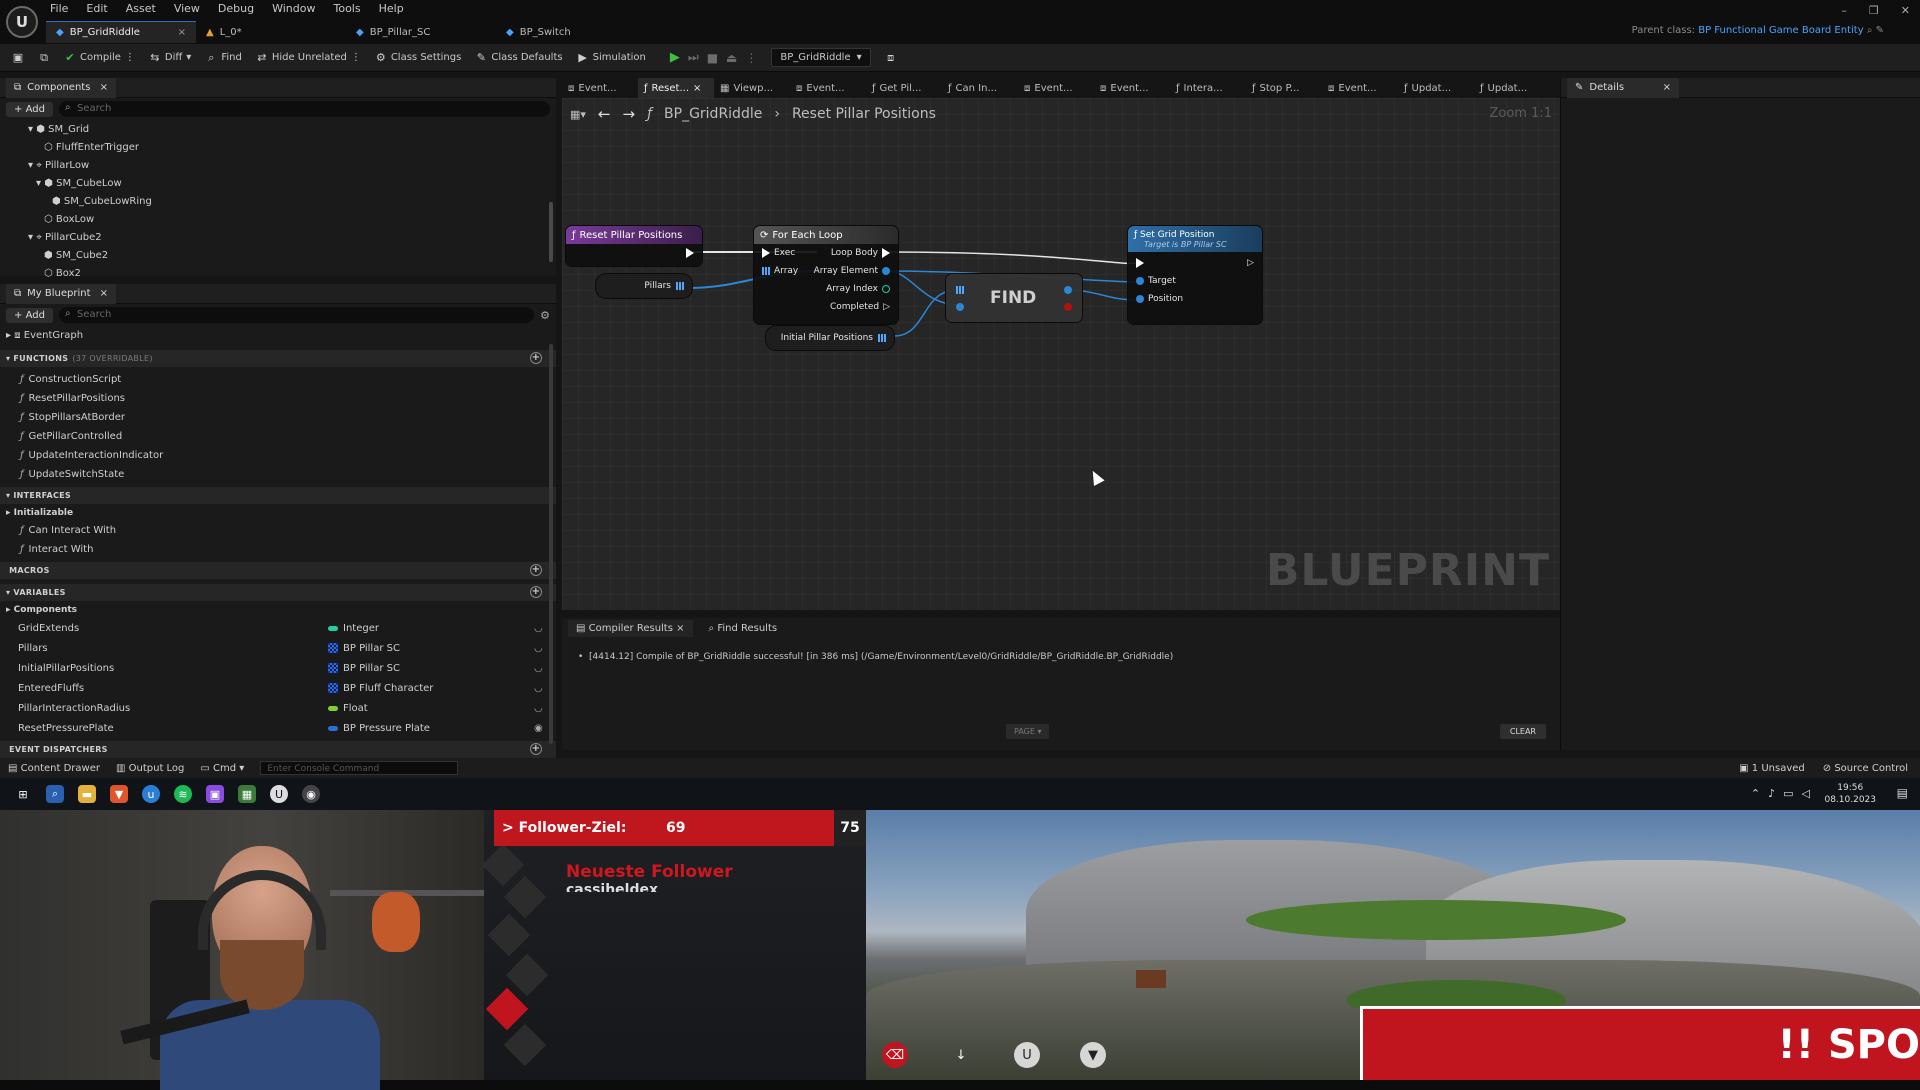  I want to click on find-index-pin, so click(1068, 290).